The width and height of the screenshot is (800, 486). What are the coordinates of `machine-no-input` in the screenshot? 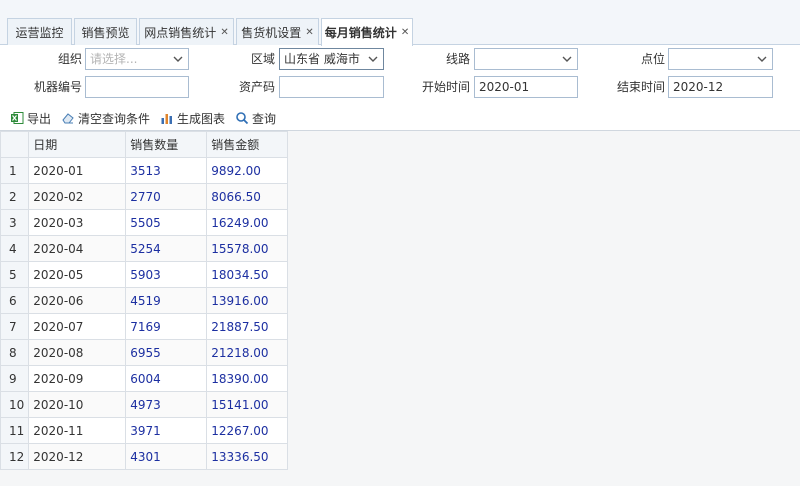 It's located at (137, 87).